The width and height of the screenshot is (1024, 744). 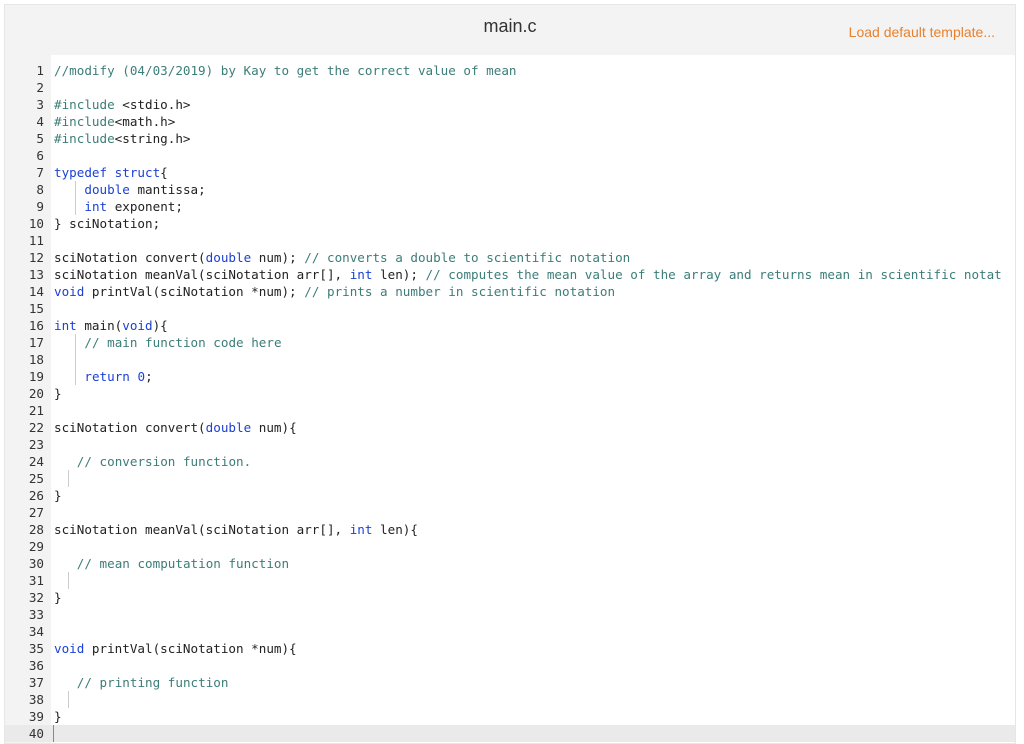 I want to click on code-text: }, so click(x=58, y=495).